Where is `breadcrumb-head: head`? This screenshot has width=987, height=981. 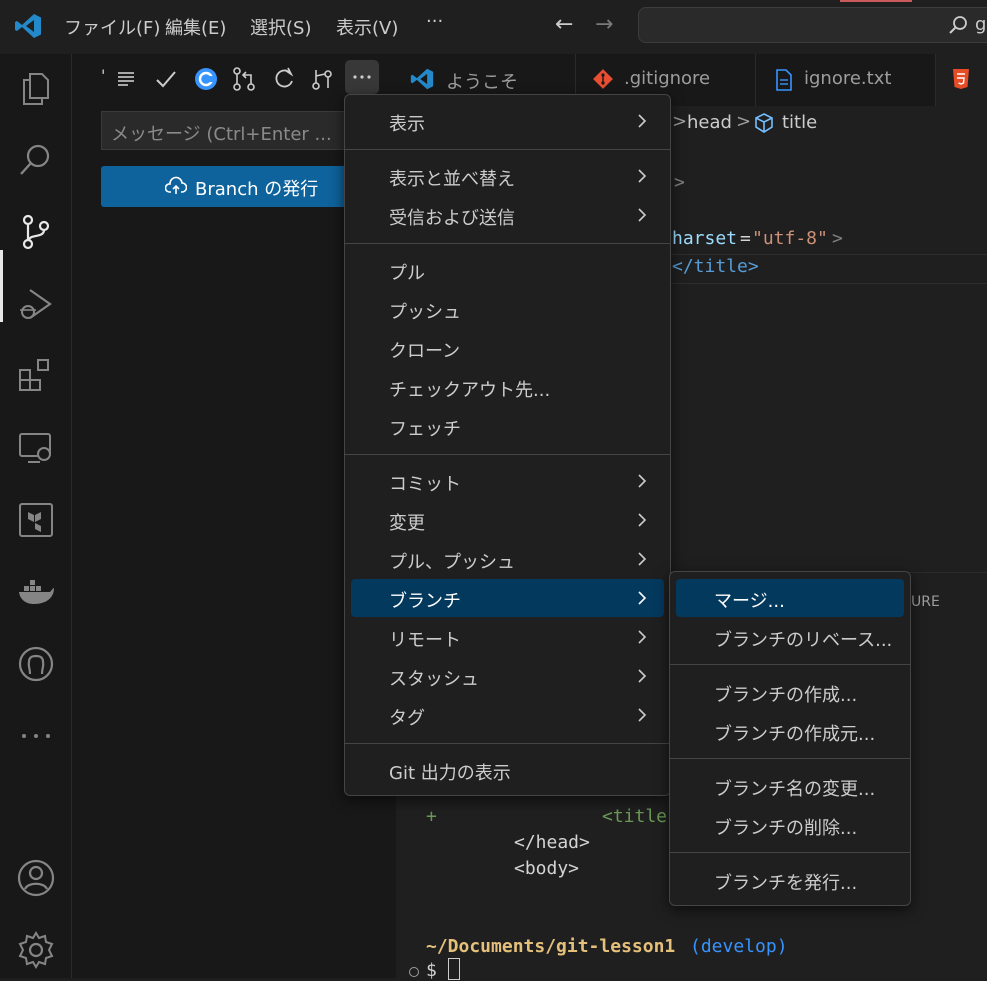 breadcrumb-head: head is located at coordinates (709, 122).